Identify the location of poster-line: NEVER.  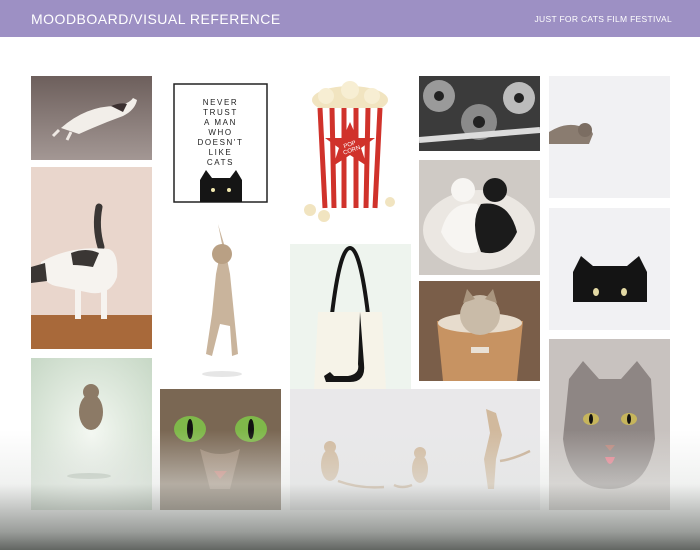
(220, 102).